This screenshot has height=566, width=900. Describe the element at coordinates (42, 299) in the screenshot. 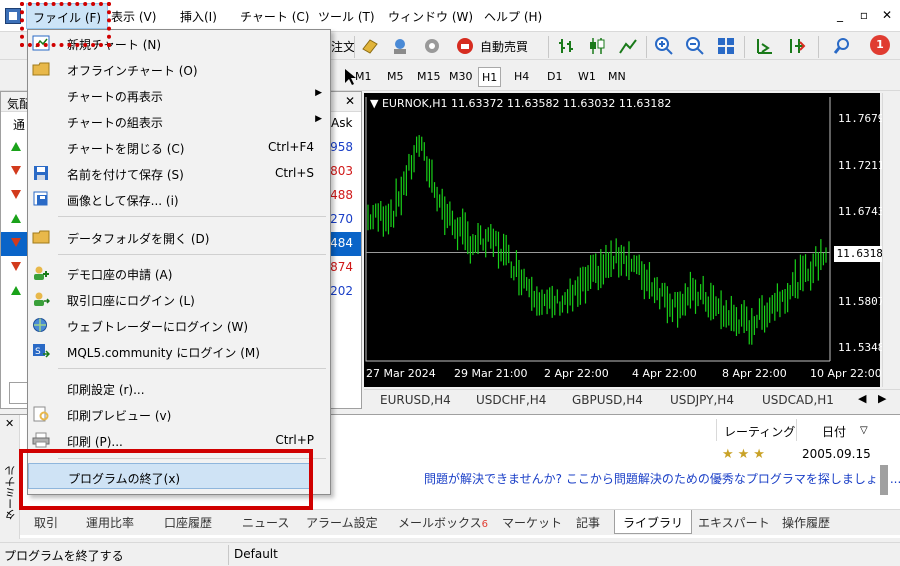

I see `user-login-icon` at that location.